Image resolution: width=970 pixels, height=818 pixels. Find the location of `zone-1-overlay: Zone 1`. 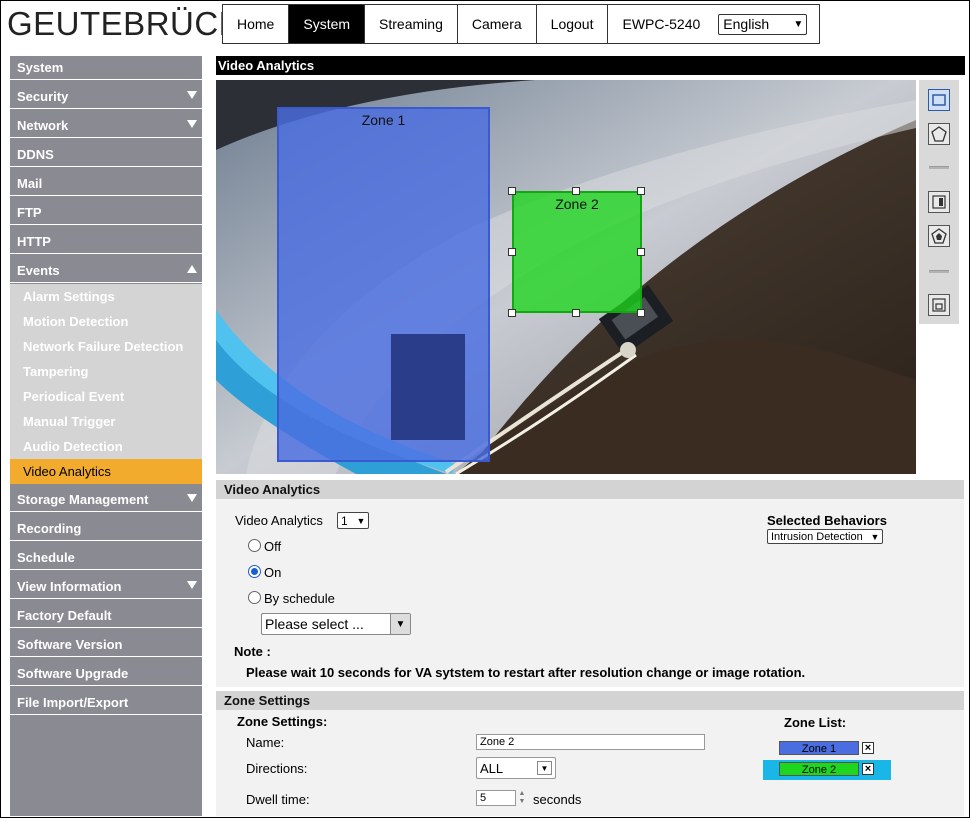

zone-1-overlay: Zone 1 is located at coordinates (383, 284).